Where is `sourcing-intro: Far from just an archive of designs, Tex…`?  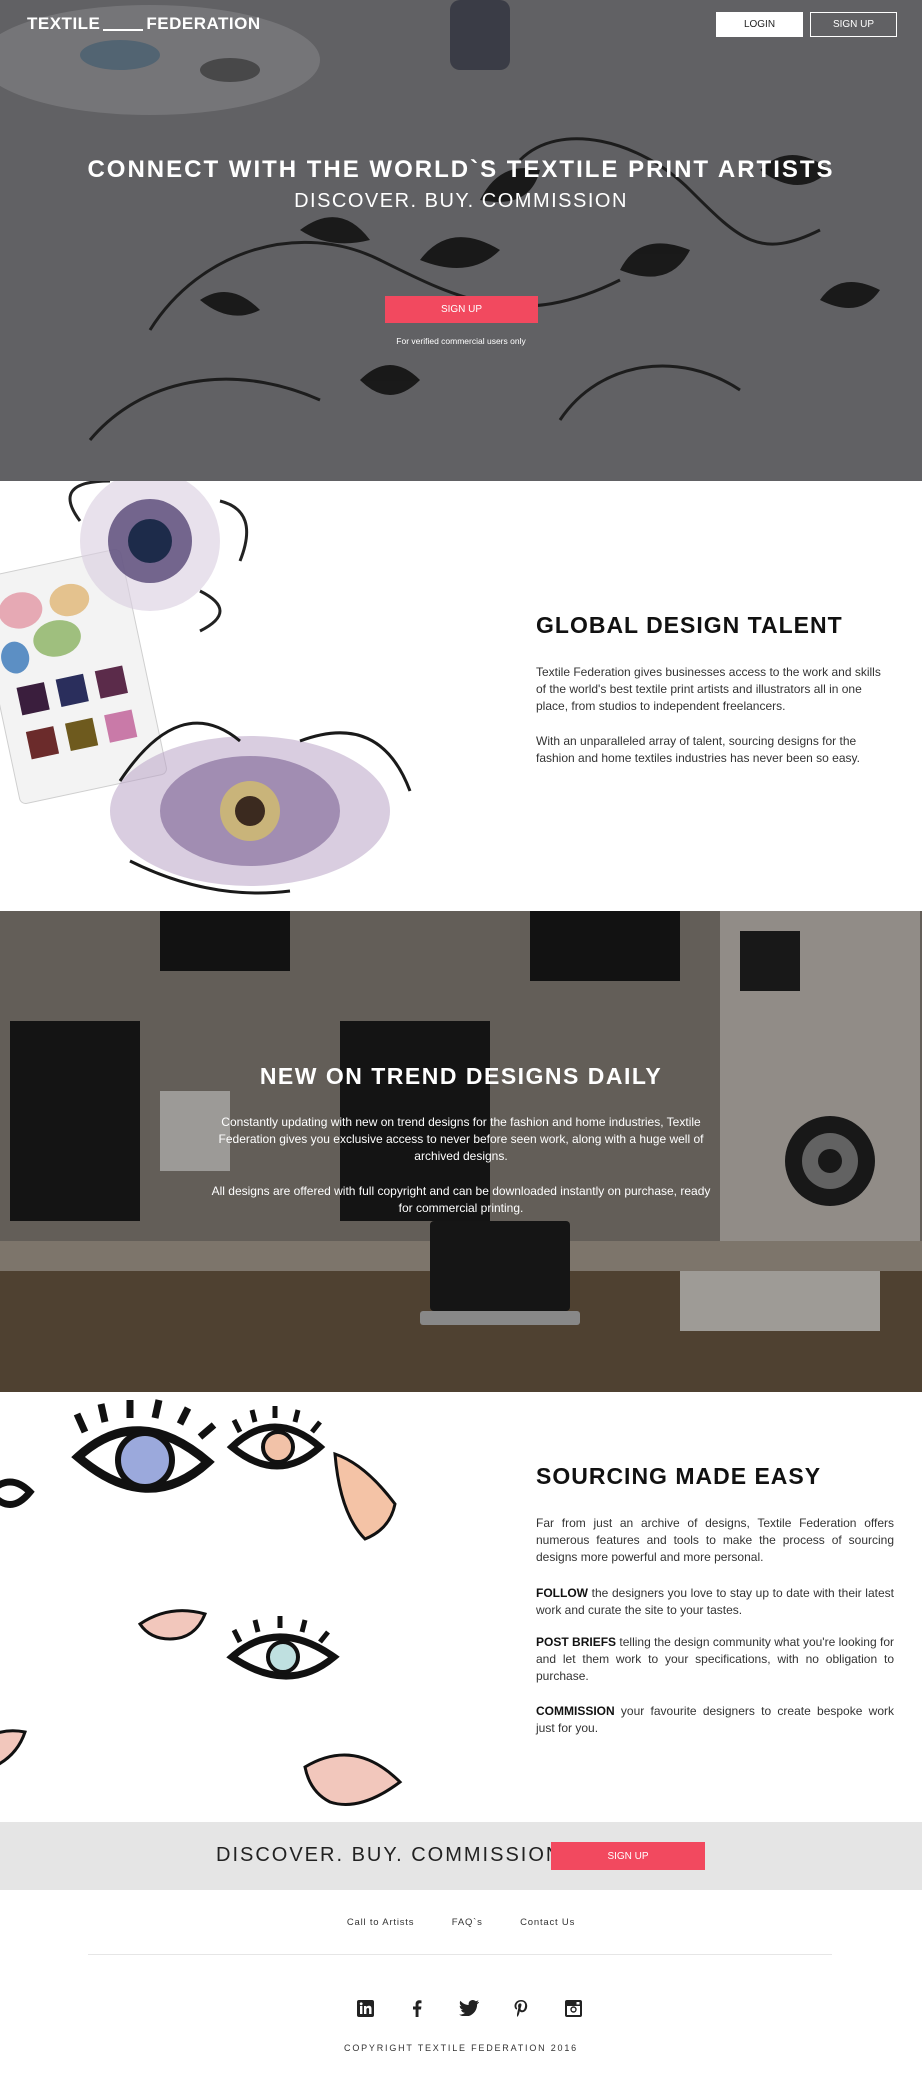
sourcing-intro: Far from just an archive of designs, Tex… is located at coordinates (715, 1540).